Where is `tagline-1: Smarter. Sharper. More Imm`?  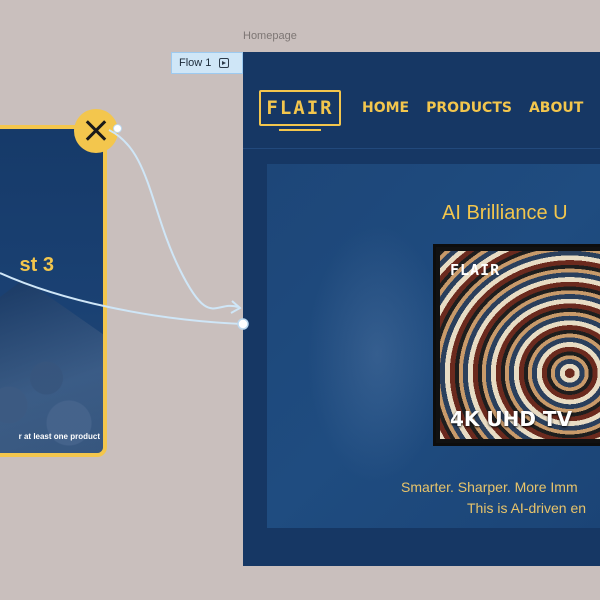
tagline-1: Smarter. Sharper. More Imm is located at coordinates (489, 487).